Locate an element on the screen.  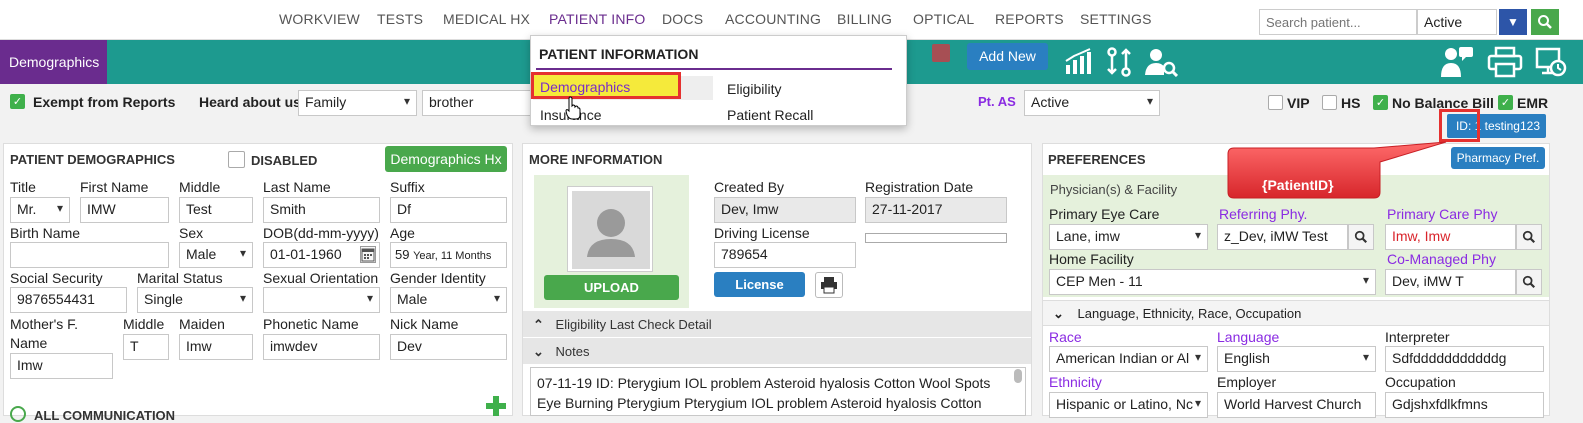
eligibility-section: ⌃ Eligibility Last Check Detail is located at coordinates (777, 324).